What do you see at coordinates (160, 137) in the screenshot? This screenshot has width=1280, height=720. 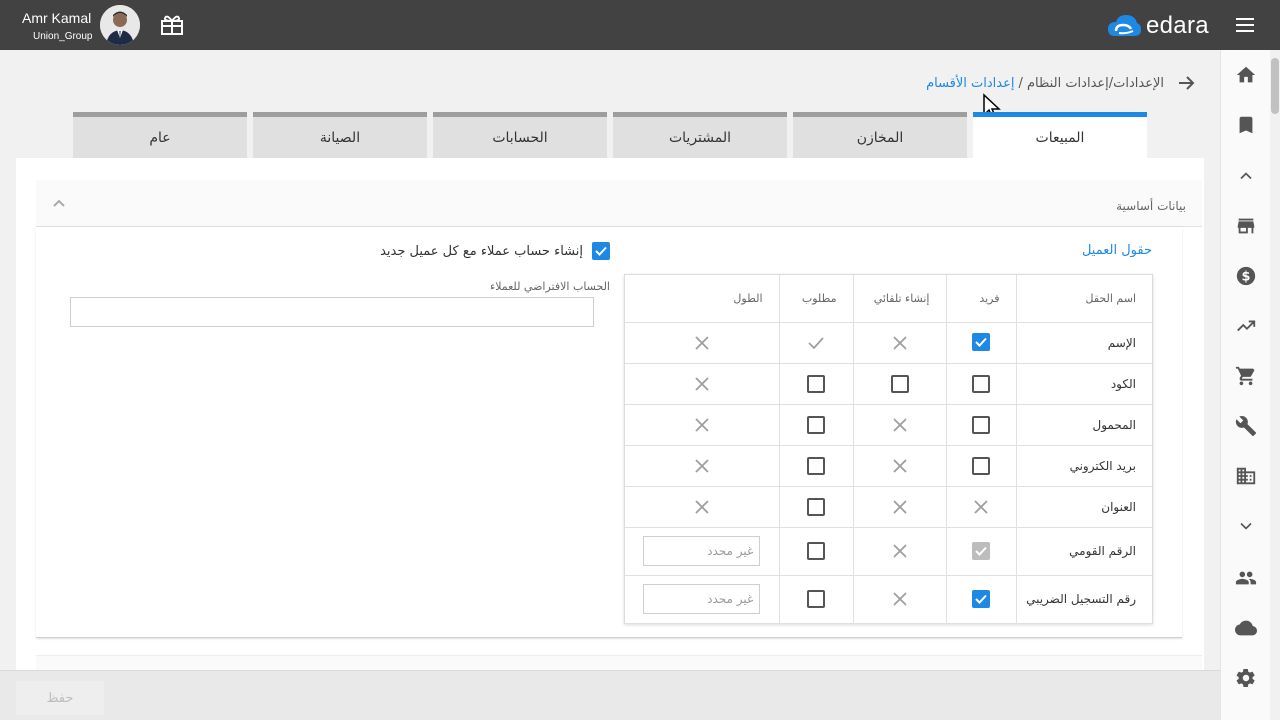 I see `tab-label: عام` at bounding box center [160, 137].